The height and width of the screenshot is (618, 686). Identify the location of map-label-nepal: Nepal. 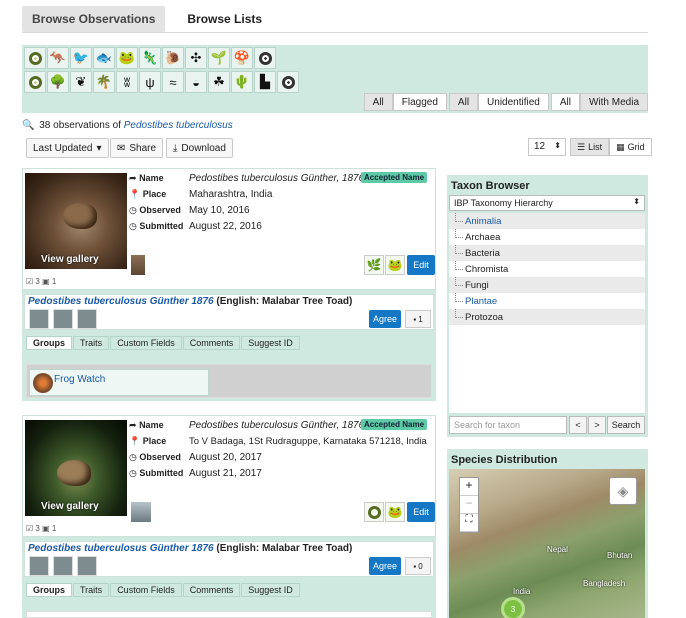
(557, 549).